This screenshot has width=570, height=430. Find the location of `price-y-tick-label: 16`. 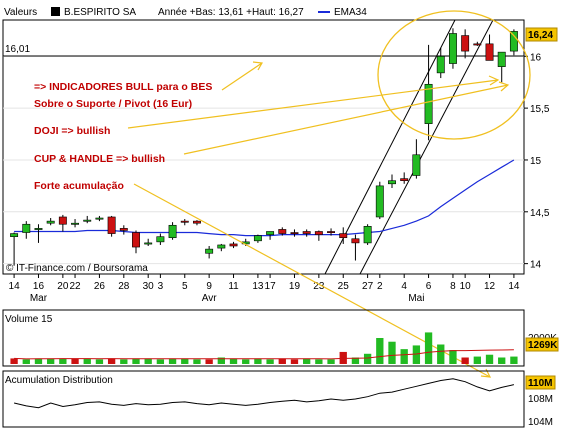

price-y-tick-label: 16 is located at coordinates (536, 57).